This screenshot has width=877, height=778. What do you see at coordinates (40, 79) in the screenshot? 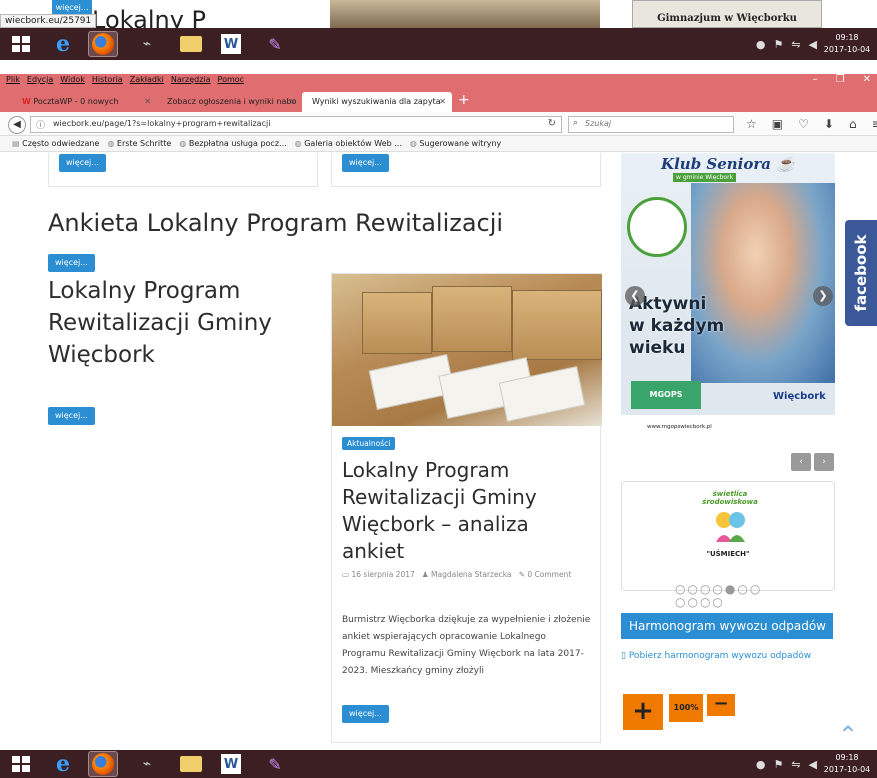
I see `menu-edit: Edycja` at bounding box center [40, 79].